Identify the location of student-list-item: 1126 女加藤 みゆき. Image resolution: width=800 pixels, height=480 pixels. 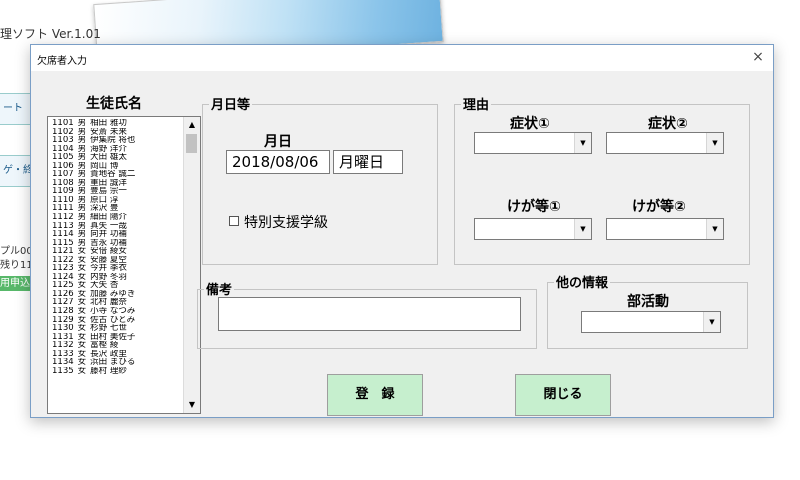
(116, 294).